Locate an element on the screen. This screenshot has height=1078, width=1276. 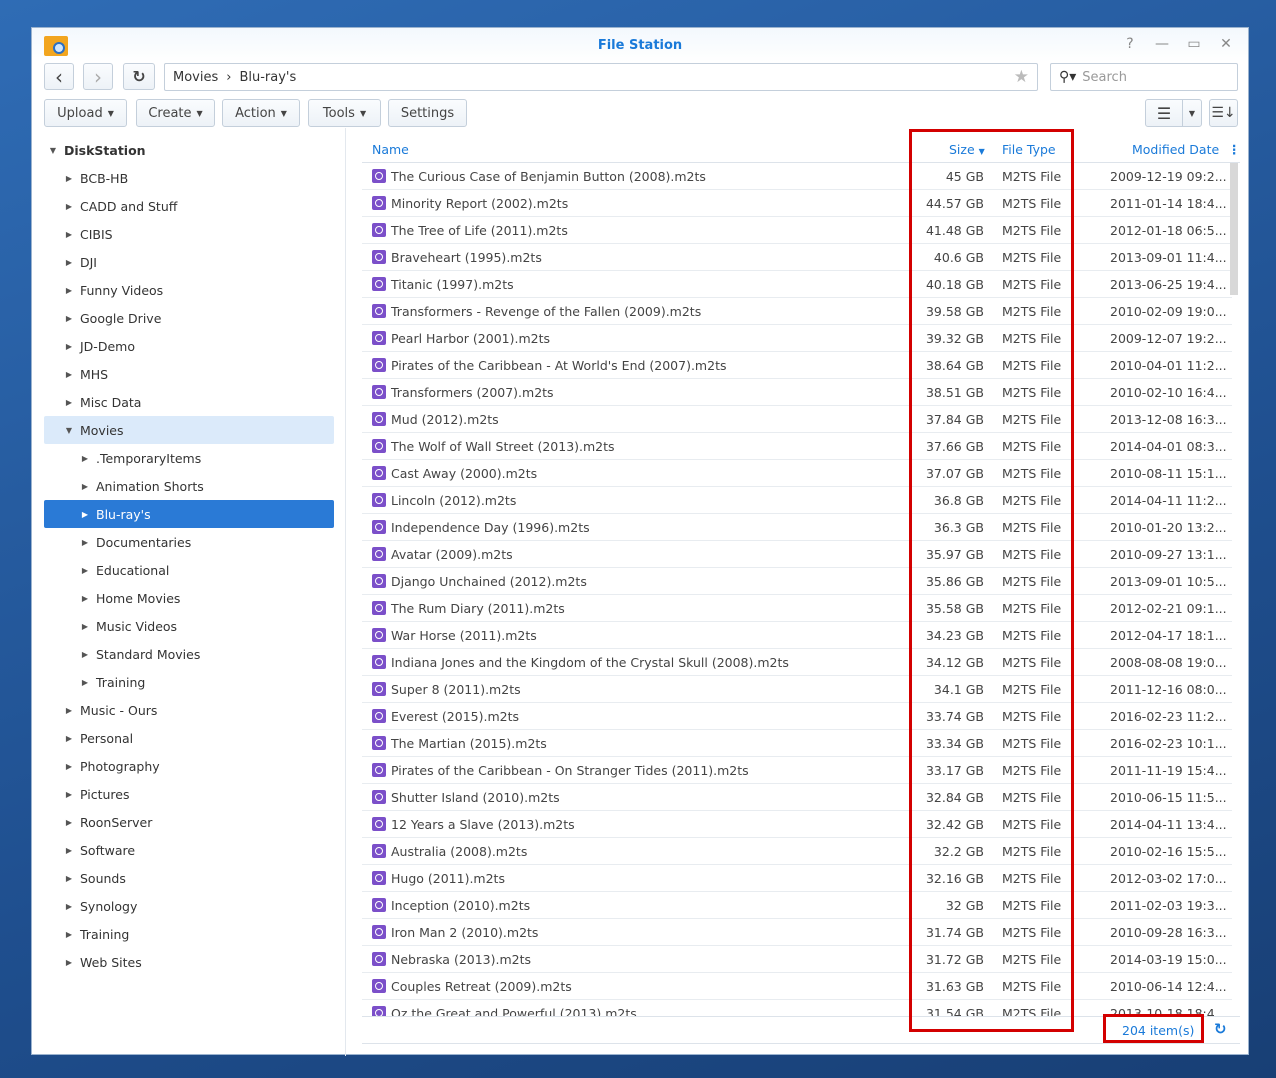
tree-item: ▶ Sounds is located at coordinates (189, 878).